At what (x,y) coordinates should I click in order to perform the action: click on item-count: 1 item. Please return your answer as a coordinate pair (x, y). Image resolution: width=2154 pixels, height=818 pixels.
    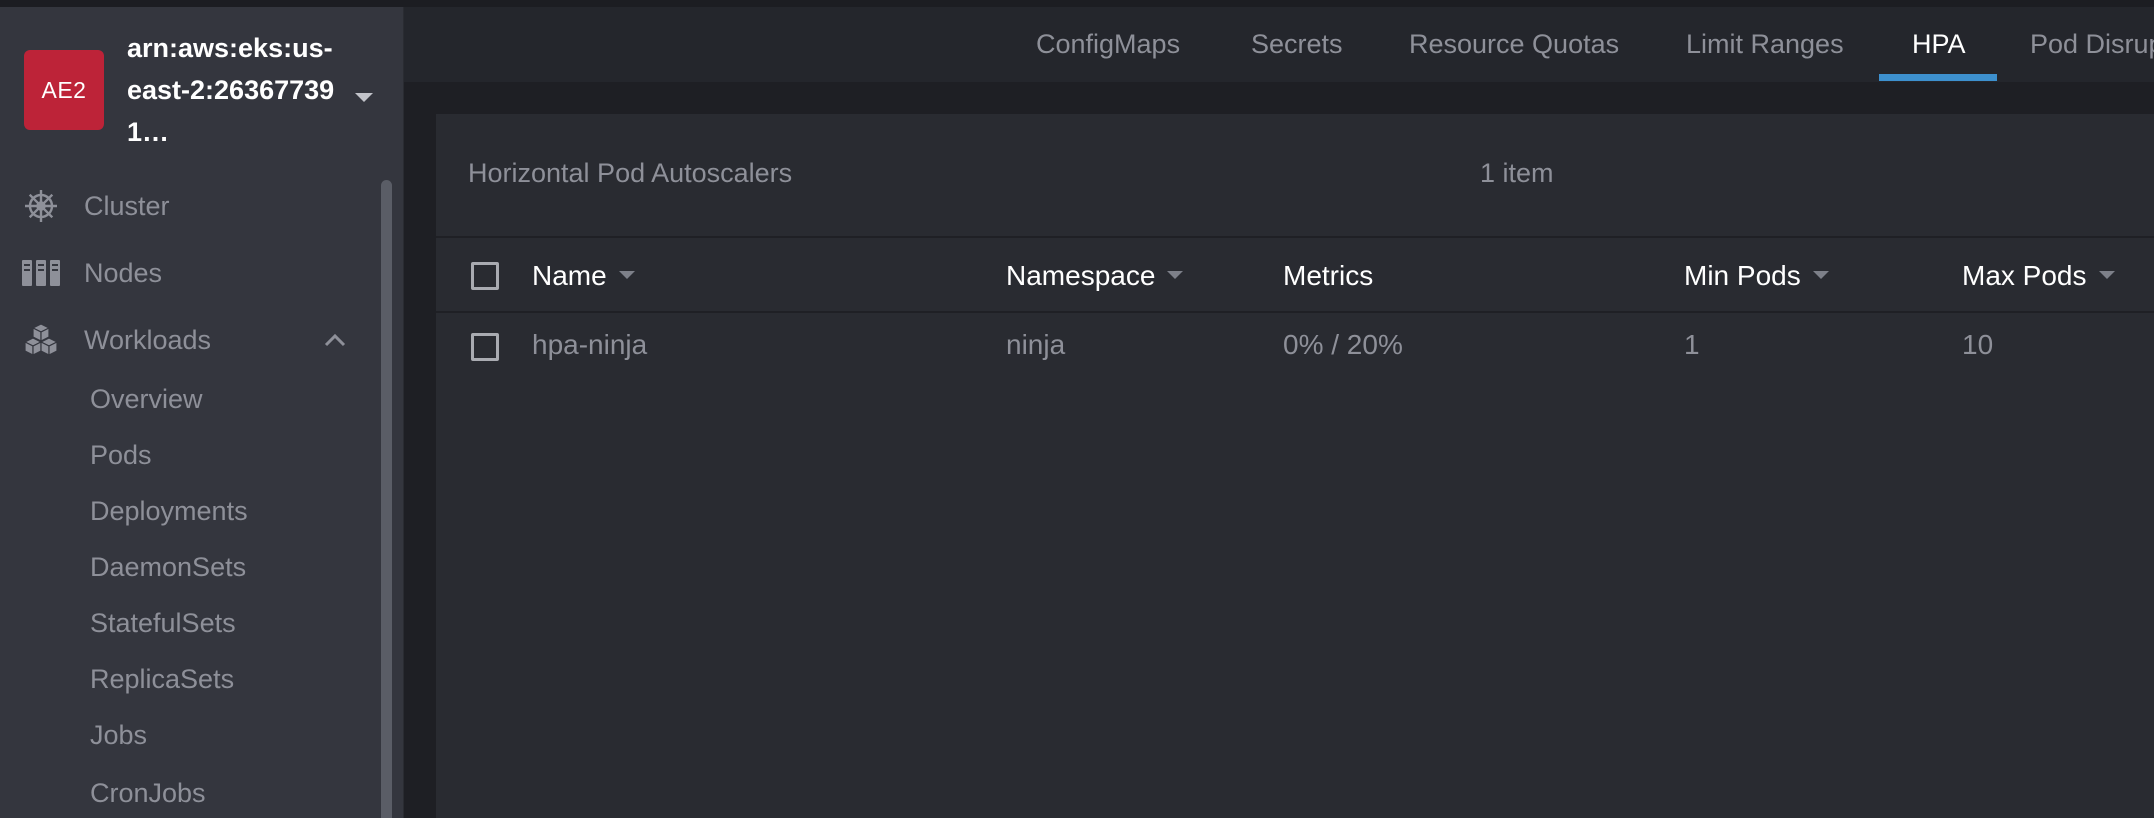
    Looking at the image, I should click on (1517, 173).